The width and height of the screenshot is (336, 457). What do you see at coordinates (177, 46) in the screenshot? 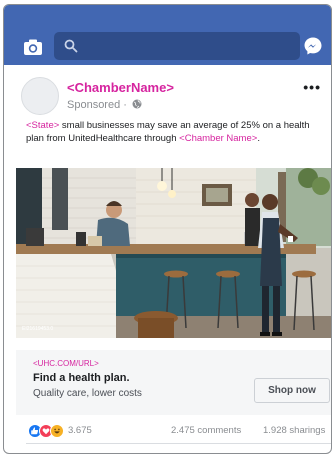
I see `search-input` at bounding box center [177, 46].